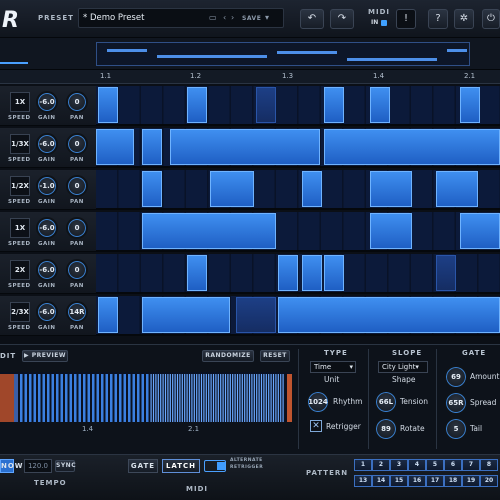  Describe the element at coordinates (489, 465) in the screenshot. I see `pattern-button-8: 8` at that location.